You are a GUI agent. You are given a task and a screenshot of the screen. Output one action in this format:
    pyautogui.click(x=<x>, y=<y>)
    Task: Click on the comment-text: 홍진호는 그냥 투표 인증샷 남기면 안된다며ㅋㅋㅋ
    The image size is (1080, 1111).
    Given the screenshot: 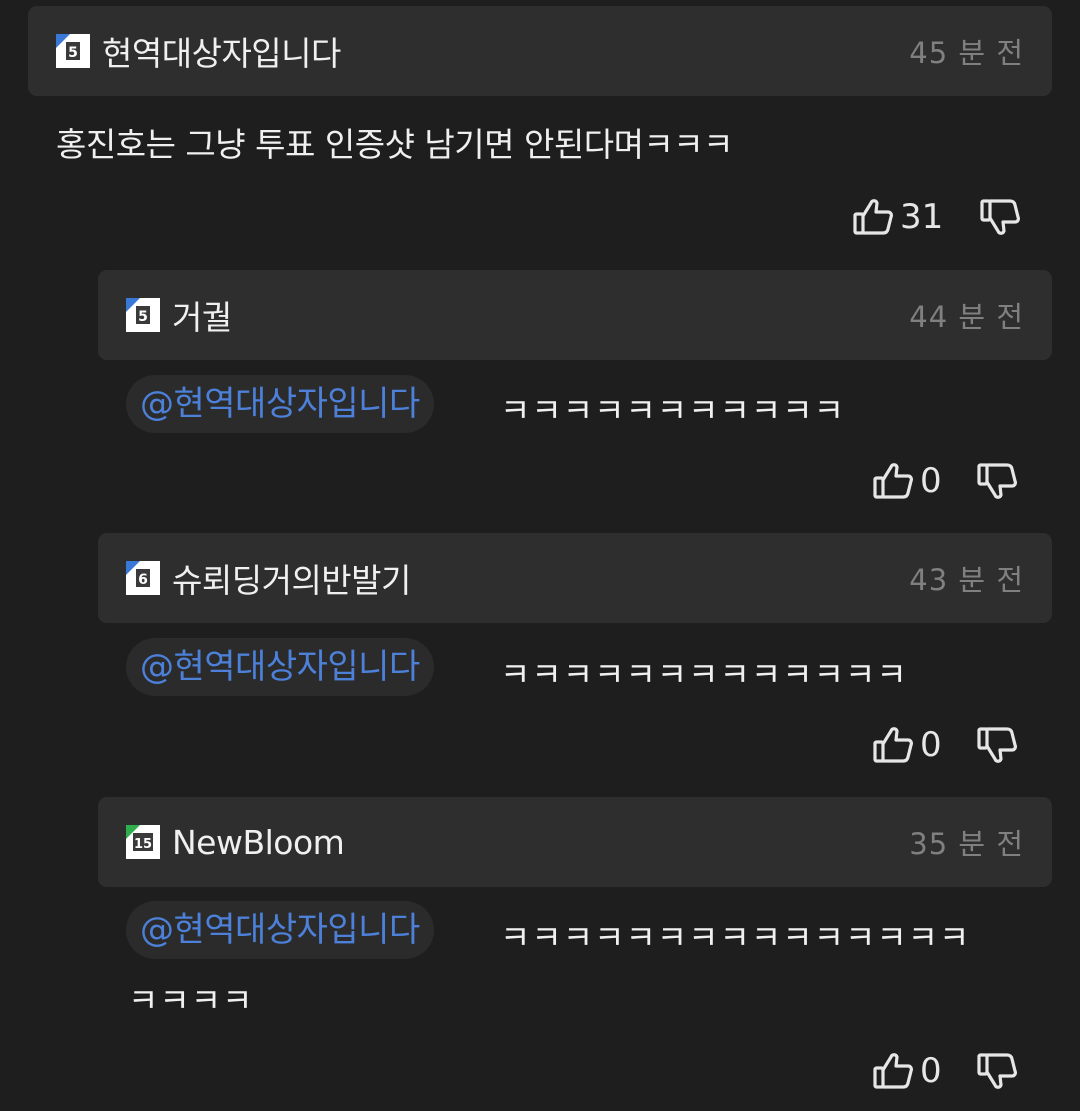 What is the action you would take?
    pyautogui.click(x=395, y=144)
    